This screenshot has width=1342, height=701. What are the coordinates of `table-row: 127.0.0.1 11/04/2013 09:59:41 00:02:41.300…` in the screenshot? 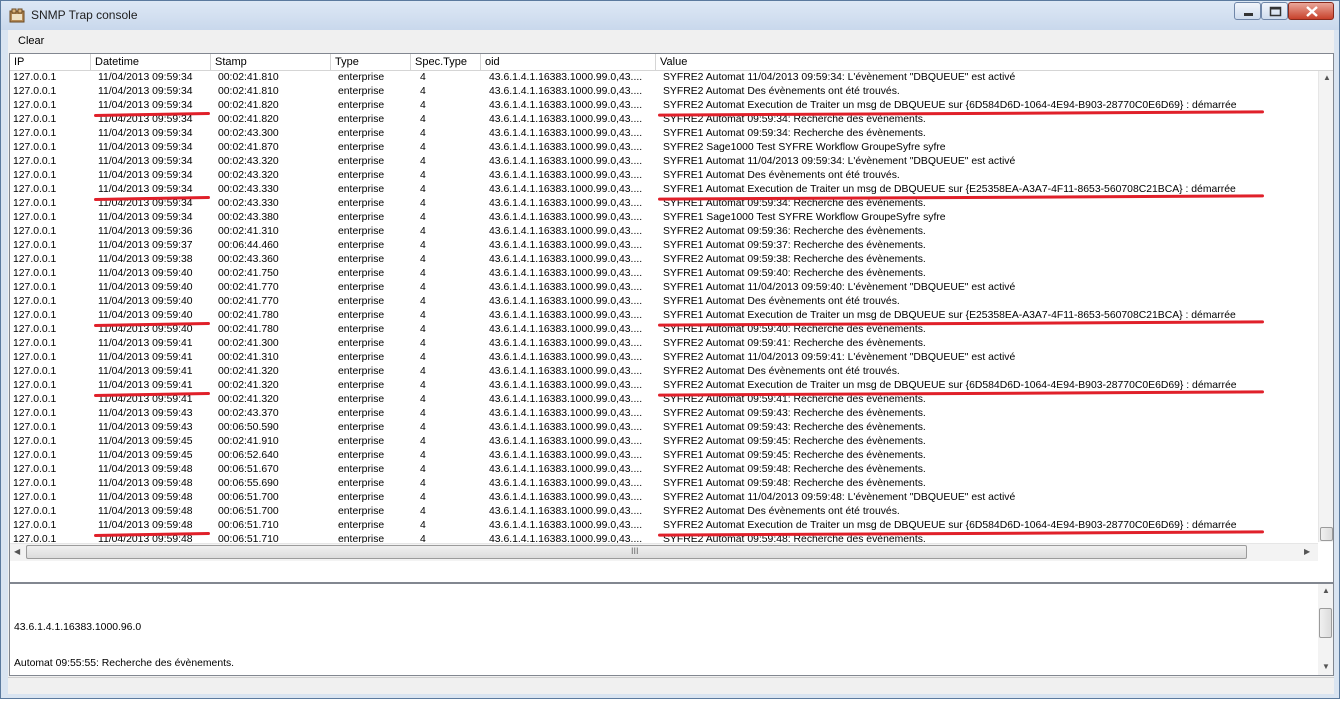 It's located at (664, 344).